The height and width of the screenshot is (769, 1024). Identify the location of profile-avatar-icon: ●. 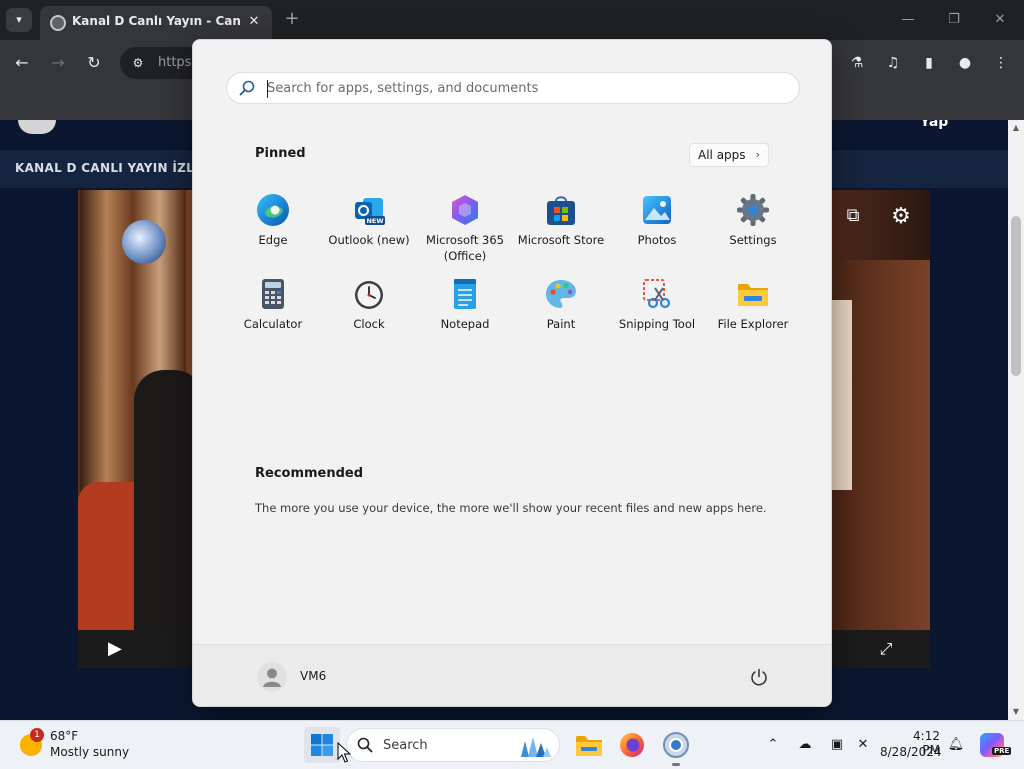
(965, 63).